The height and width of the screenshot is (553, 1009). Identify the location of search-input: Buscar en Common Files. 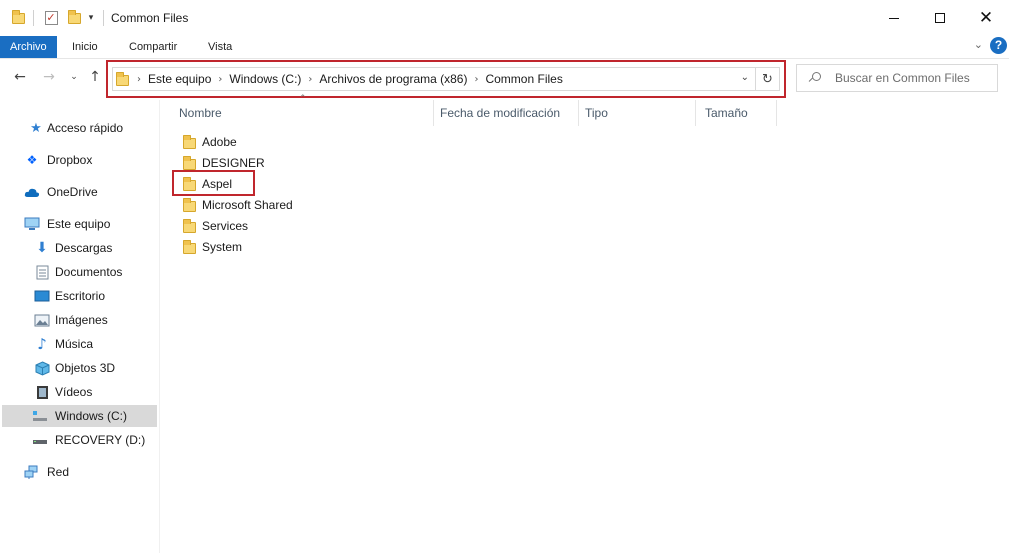
(897, 78).